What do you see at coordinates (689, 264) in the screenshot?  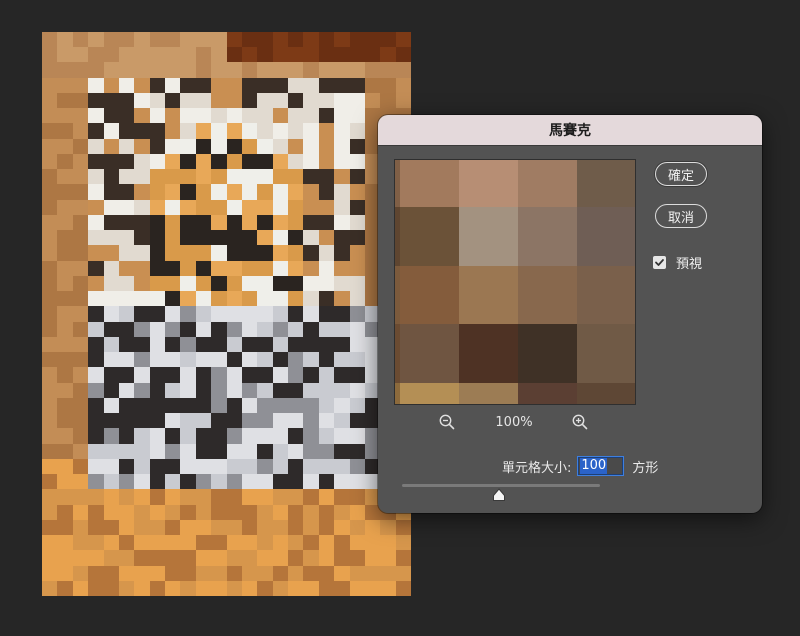 I see `preview-label: 預視` at bounding box center [689, 264].